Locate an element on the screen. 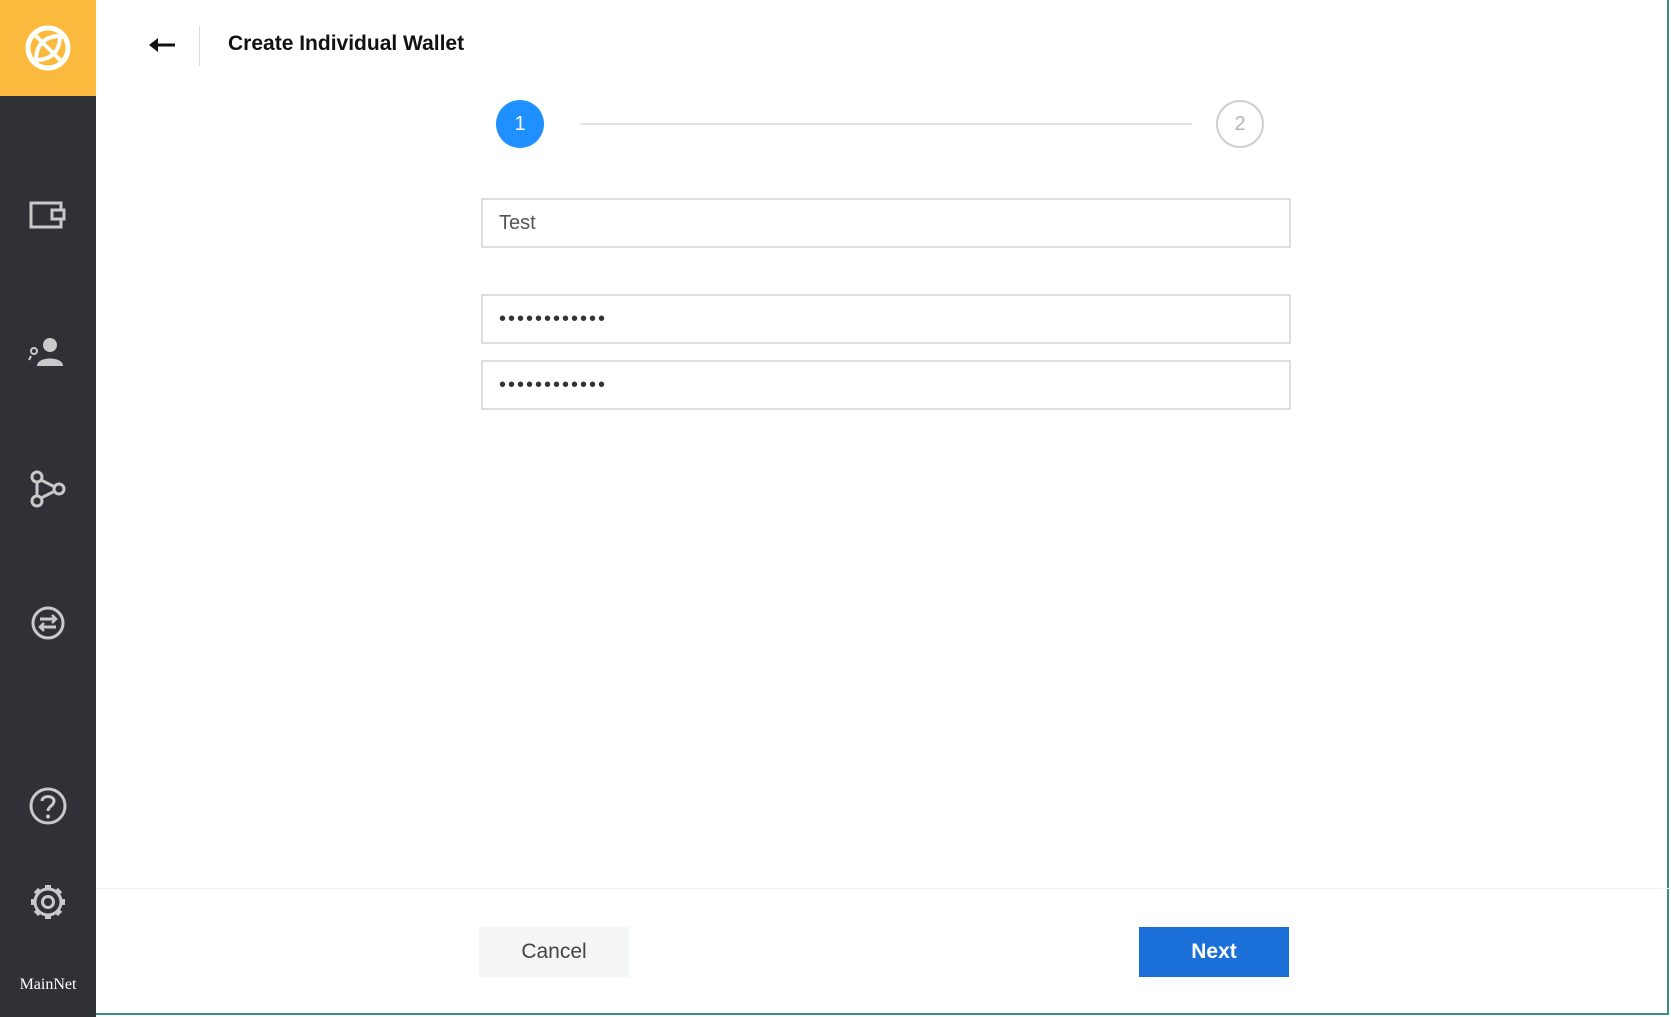  sidebar-item-help is located at coordinates (48, 806).